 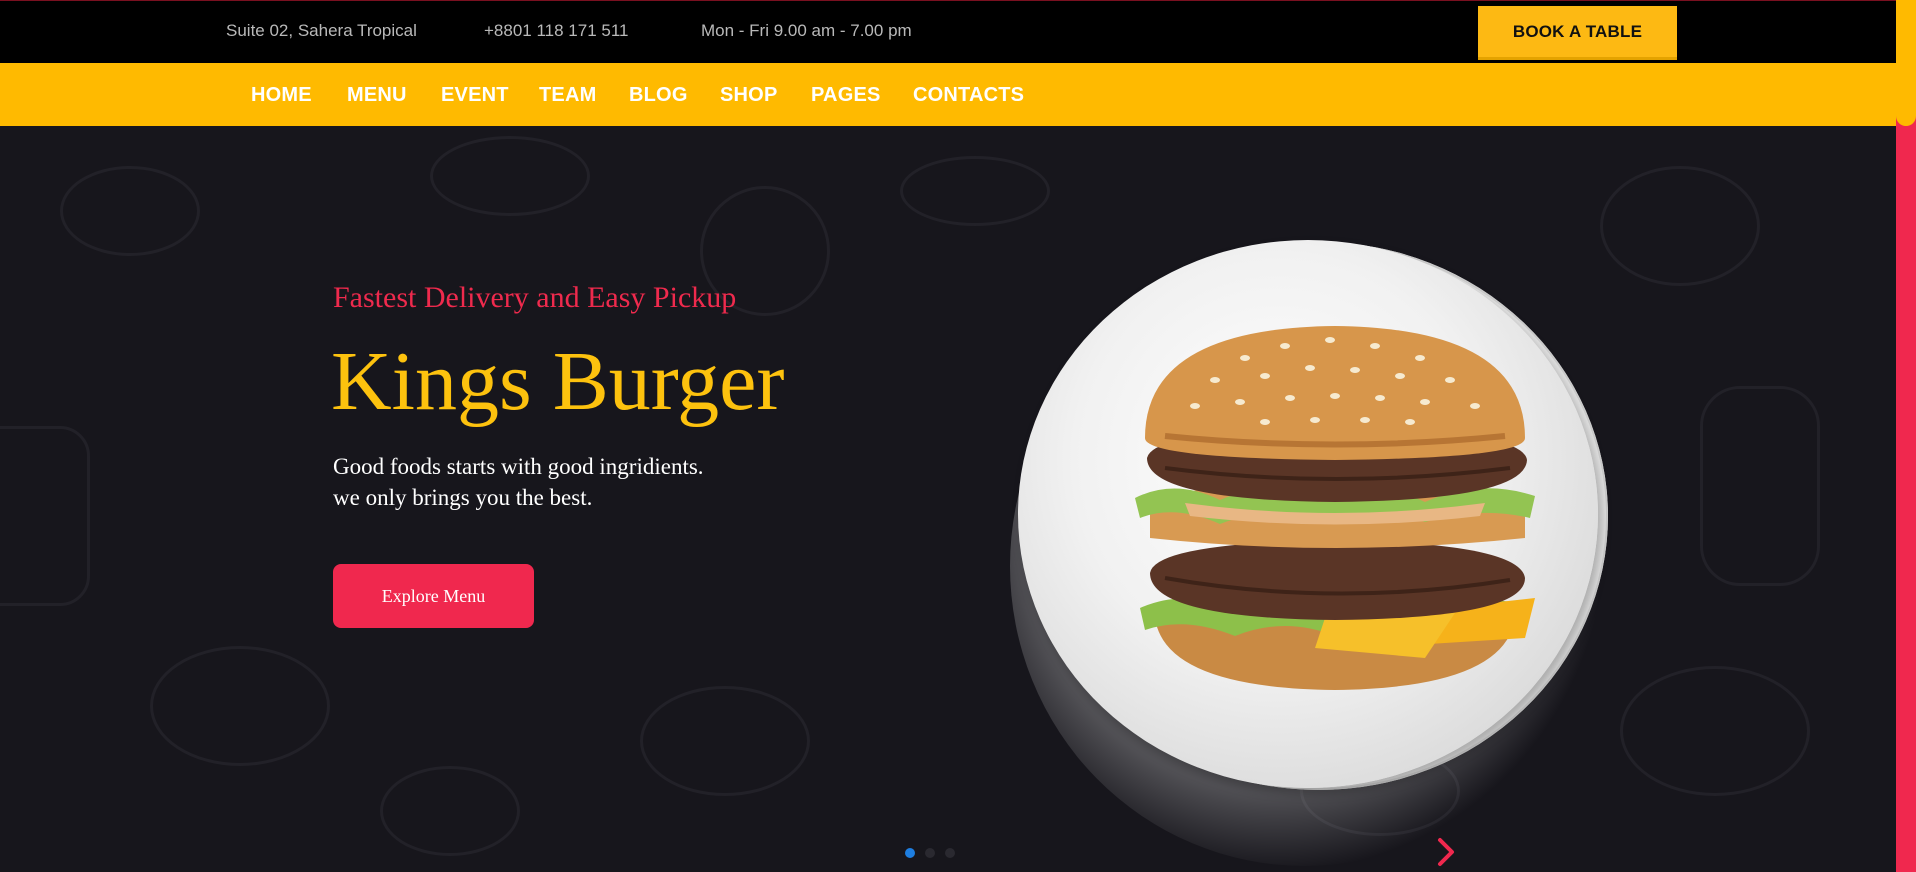 What do you see at coordinates (910, 853) in the screenshot?
I see `slider-dot-active` at bounding box center [910, 853].